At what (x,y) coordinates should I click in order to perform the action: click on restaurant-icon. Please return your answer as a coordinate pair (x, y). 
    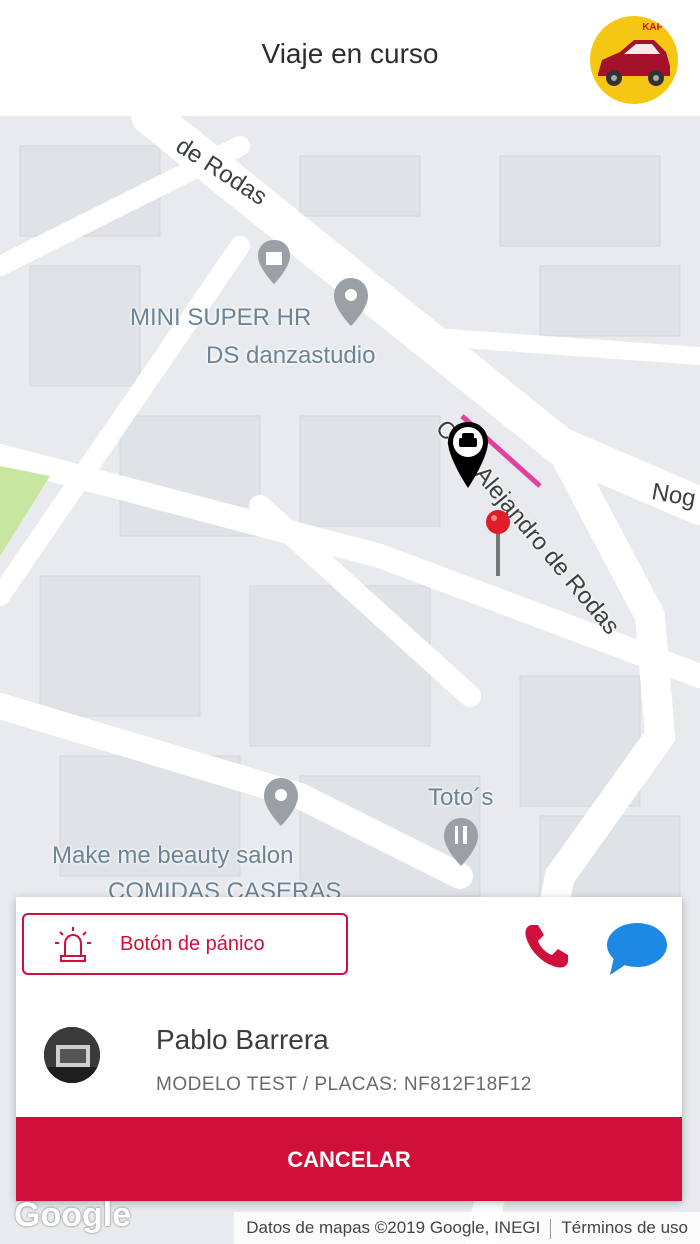
    Looking at the image, I should click on (461, 842).